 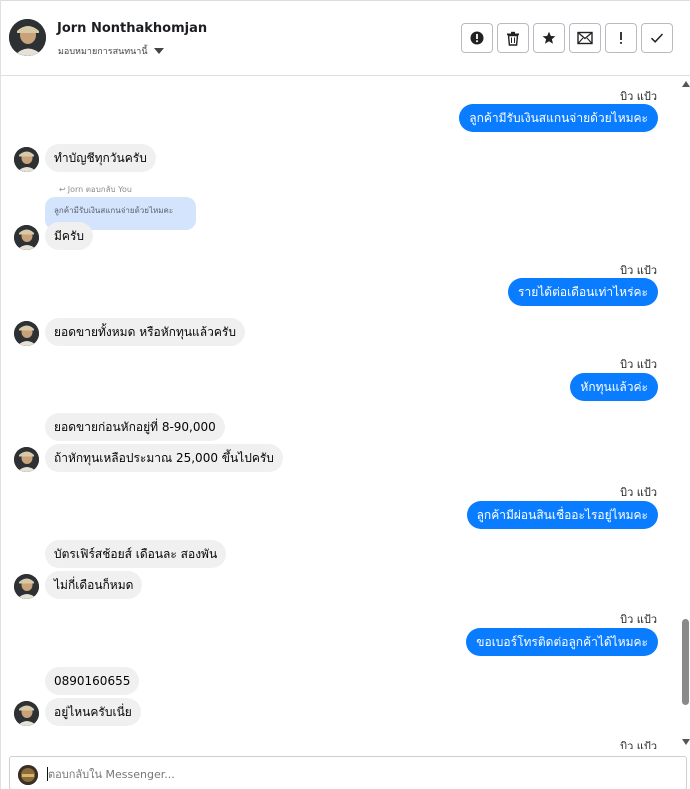 What do you see at coordinates (27, 37) in the screenshot?
I see `contact-avatar` at bounding box center [27, 37].